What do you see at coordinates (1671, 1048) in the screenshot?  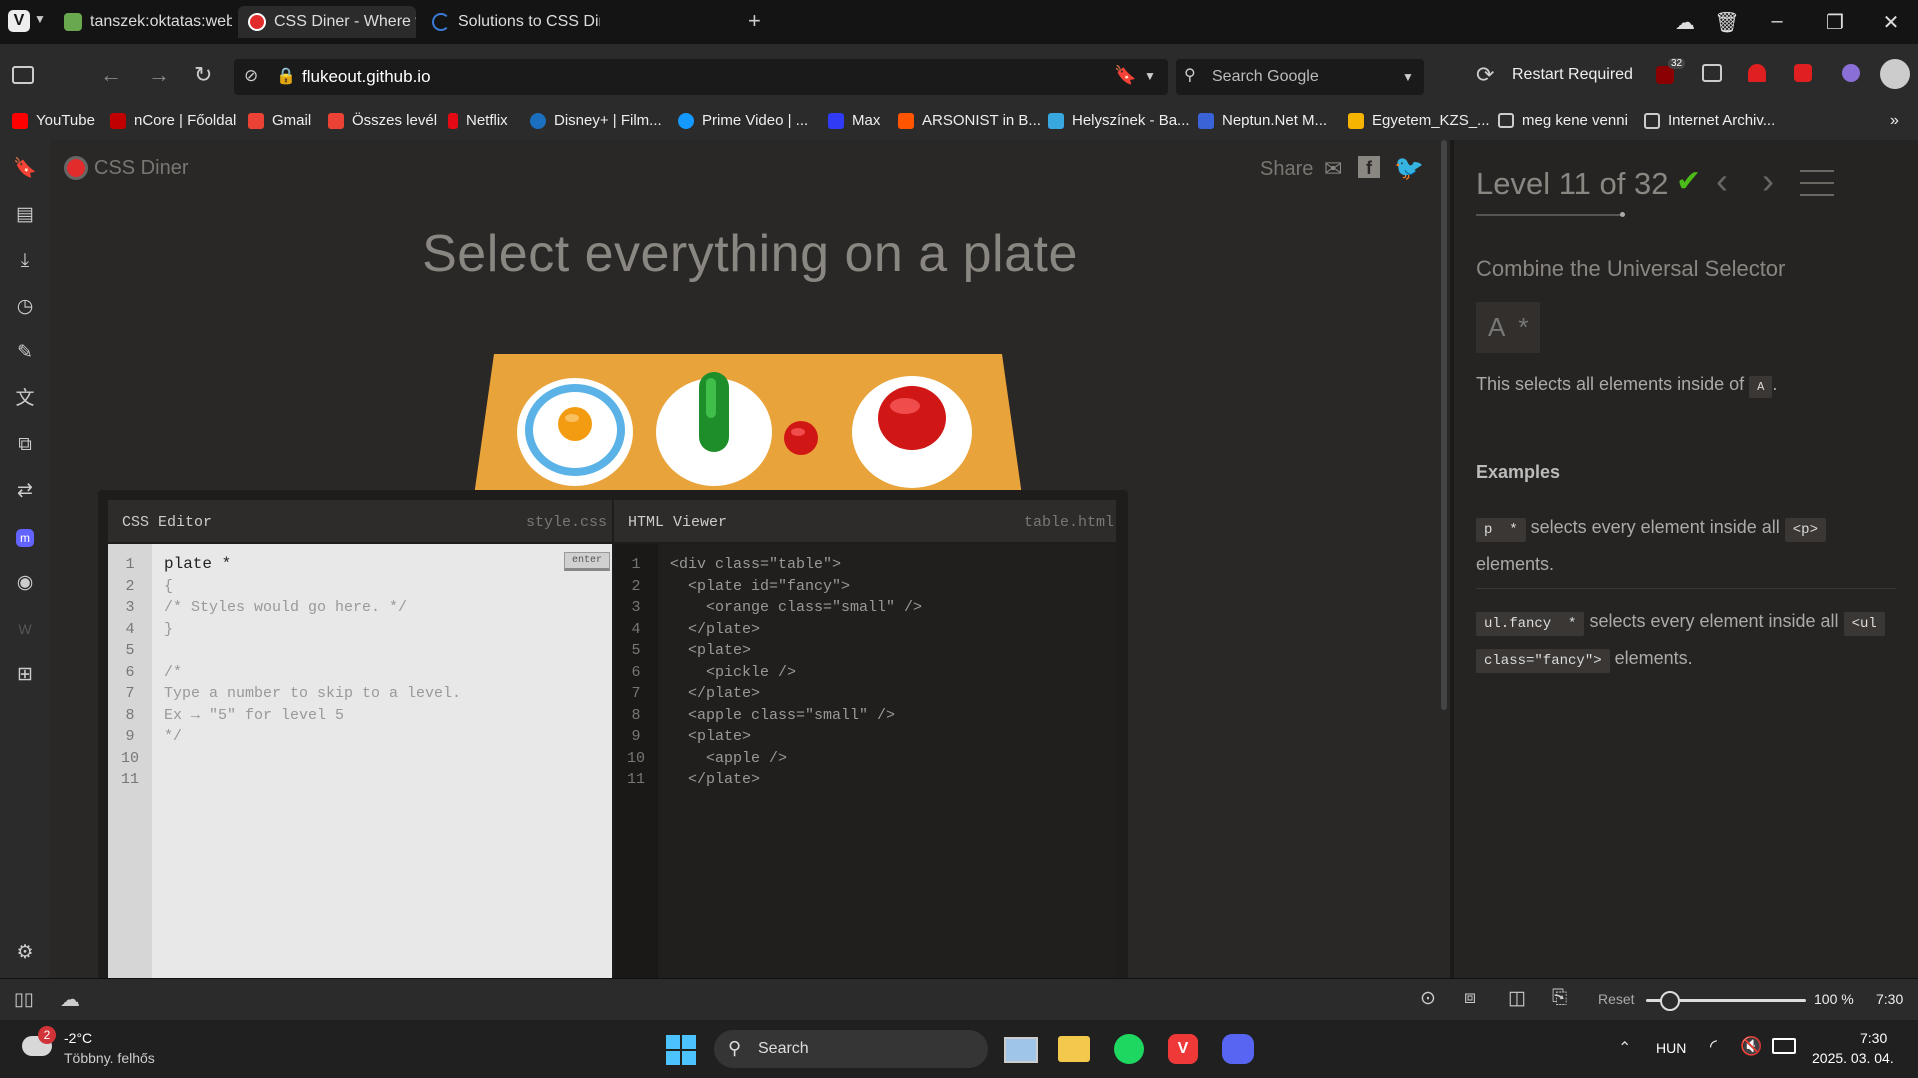 I see `language-indicator: HUN` at bounding box center [1671, 1048].